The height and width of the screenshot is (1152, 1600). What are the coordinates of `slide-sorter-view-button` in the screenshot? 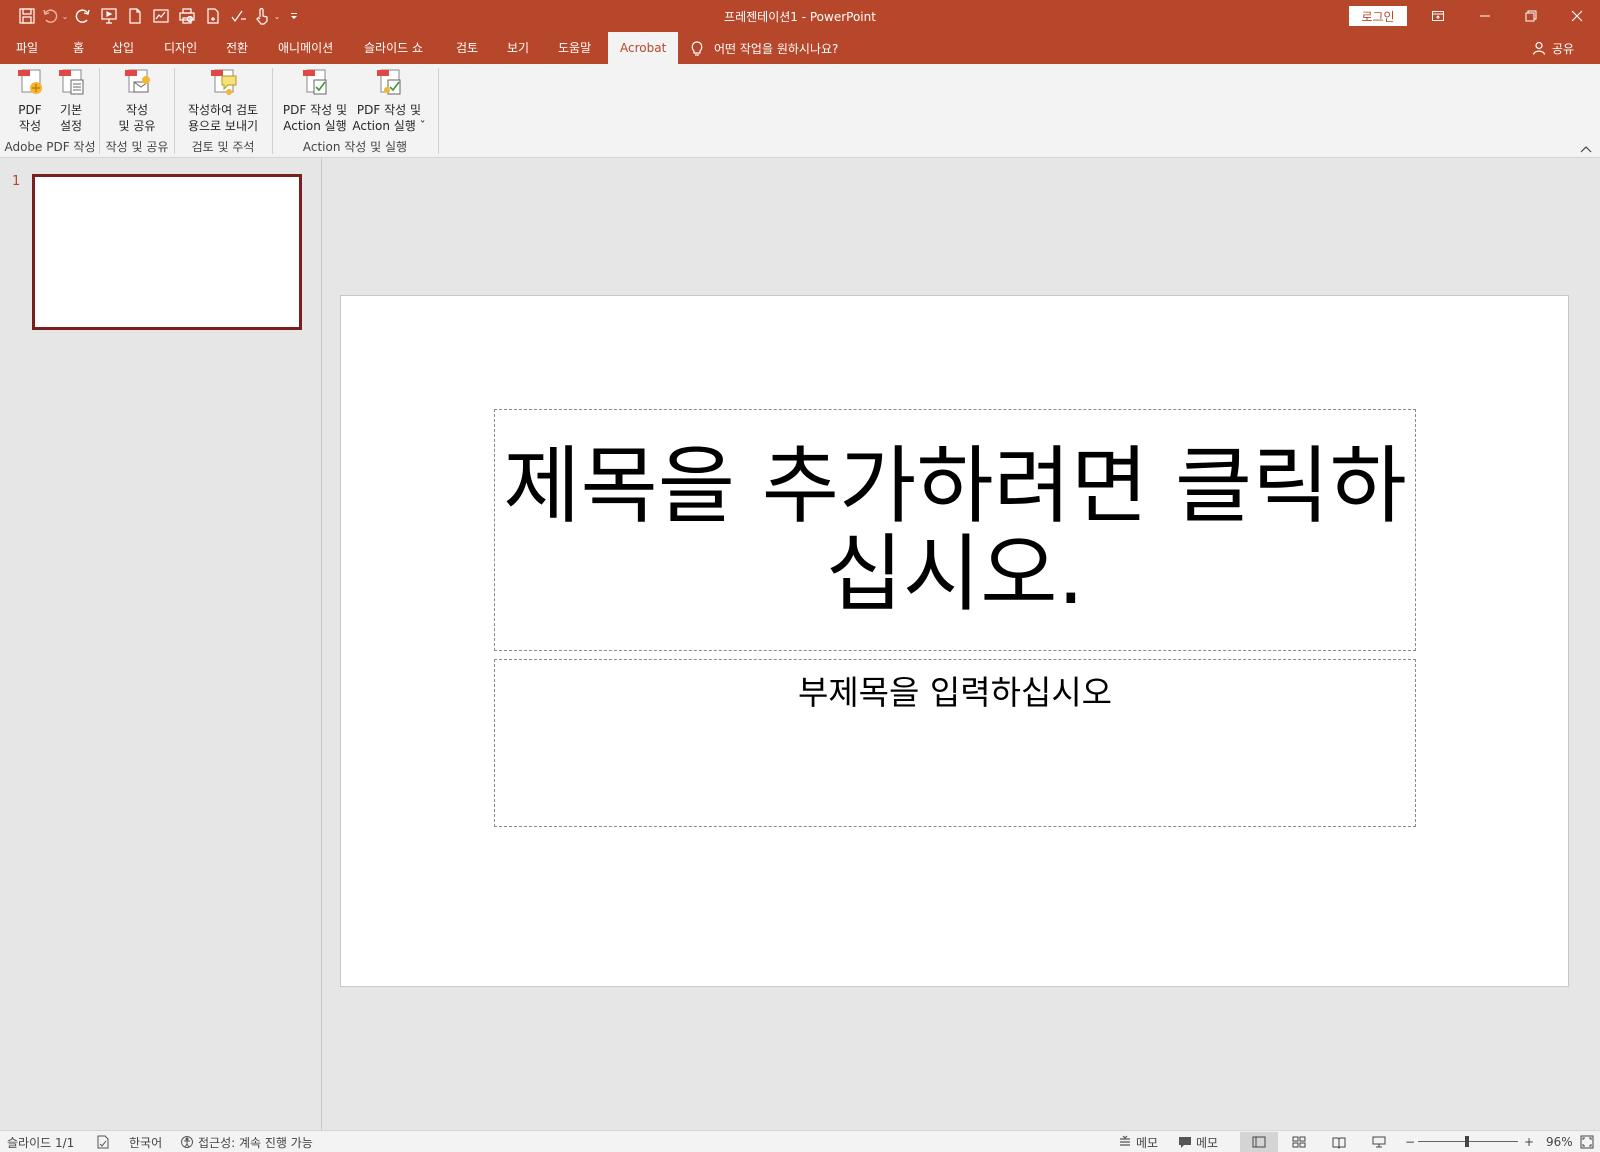 It's located at (1299, 1142).